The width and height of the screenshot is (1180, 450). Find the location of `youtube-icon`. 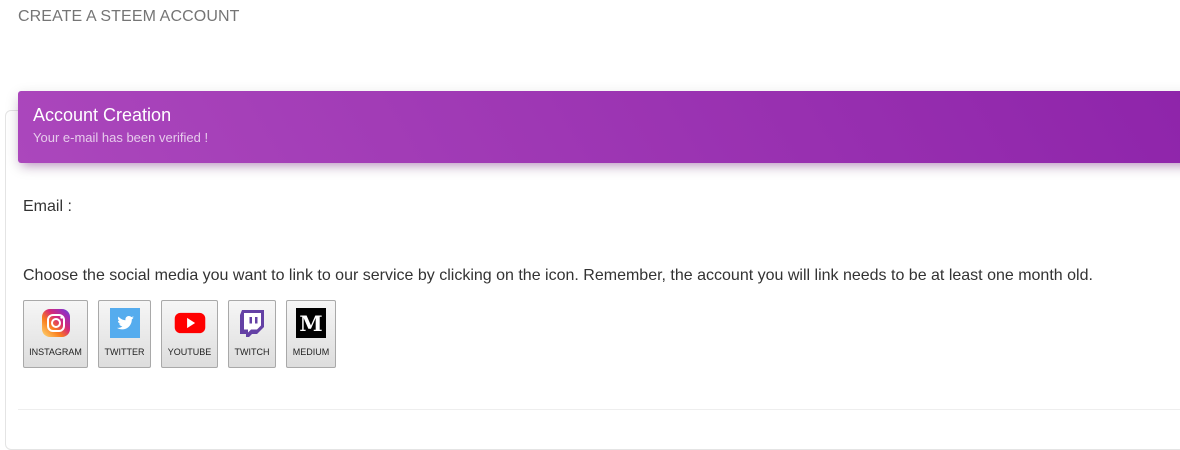

youtube-icon is located at coordinates (190, 323).